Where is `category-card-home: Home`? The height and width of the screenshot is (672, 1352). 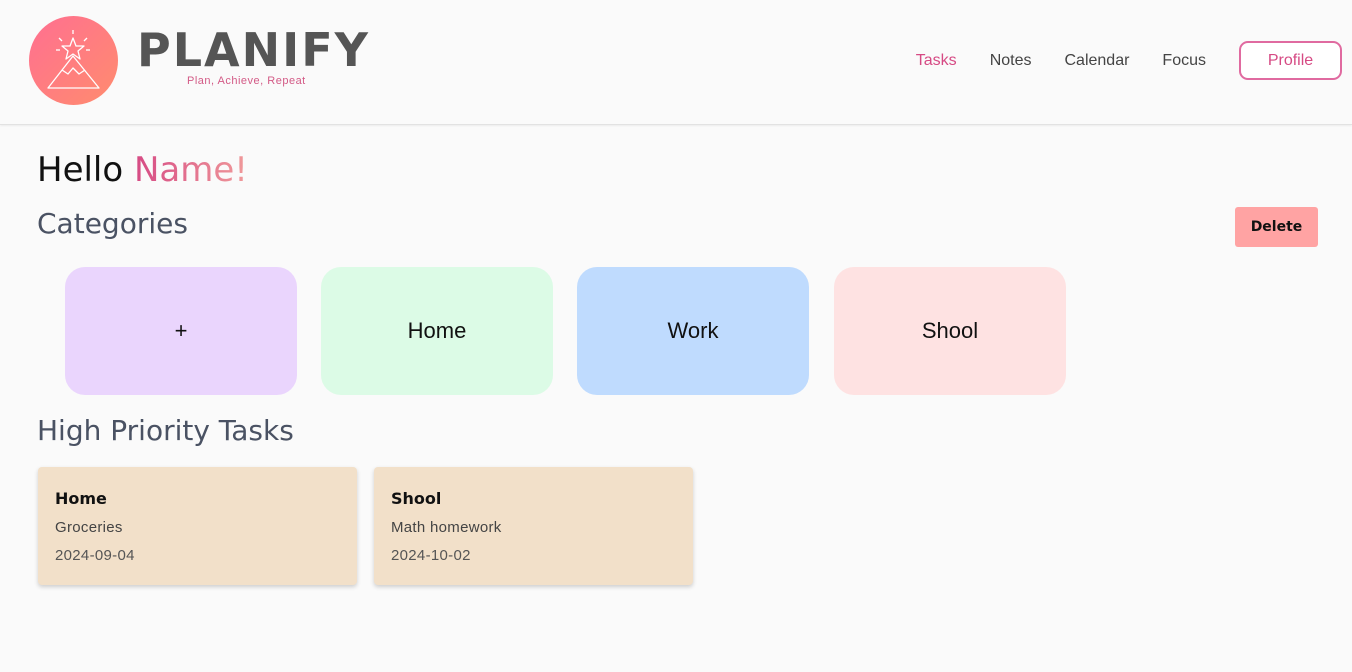
category-card-home: Home is located at coordinates (437, 331).